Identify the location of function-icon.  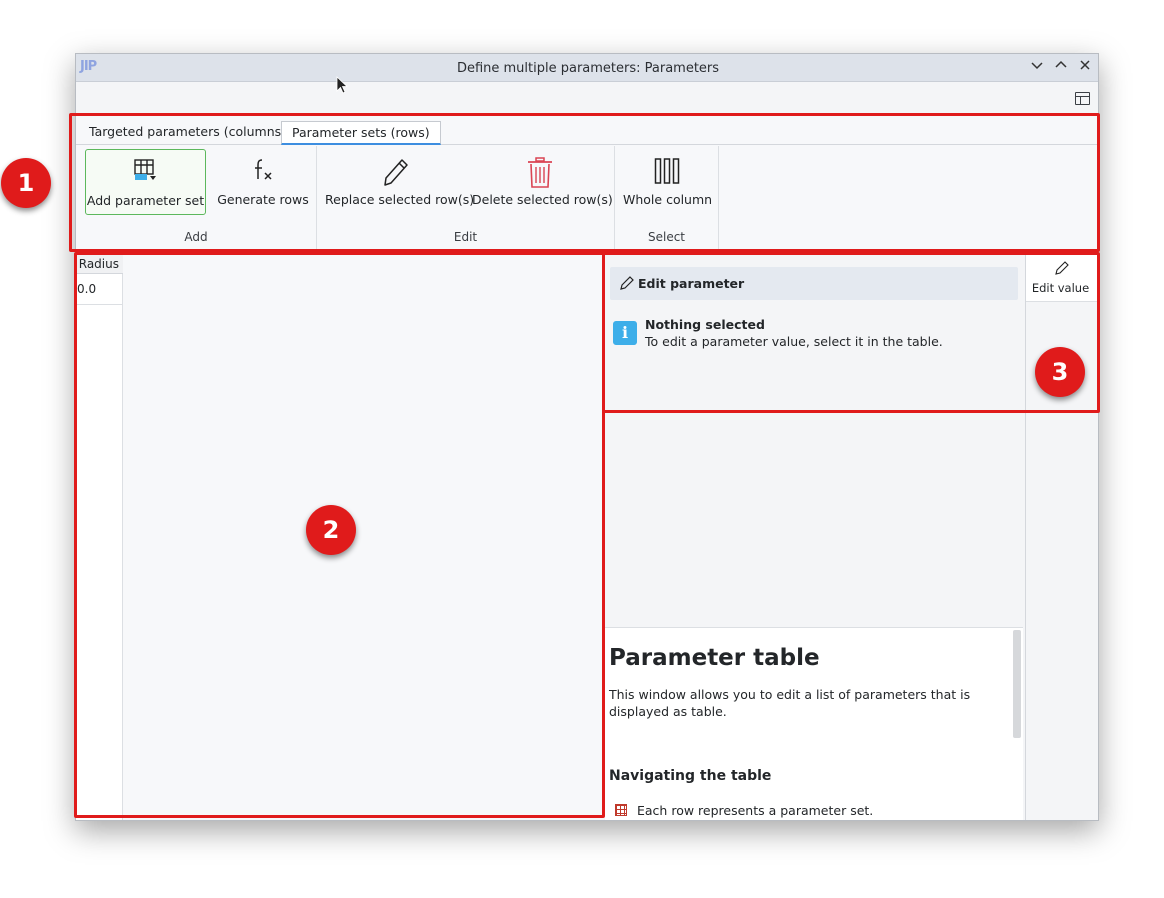
(263, 169).